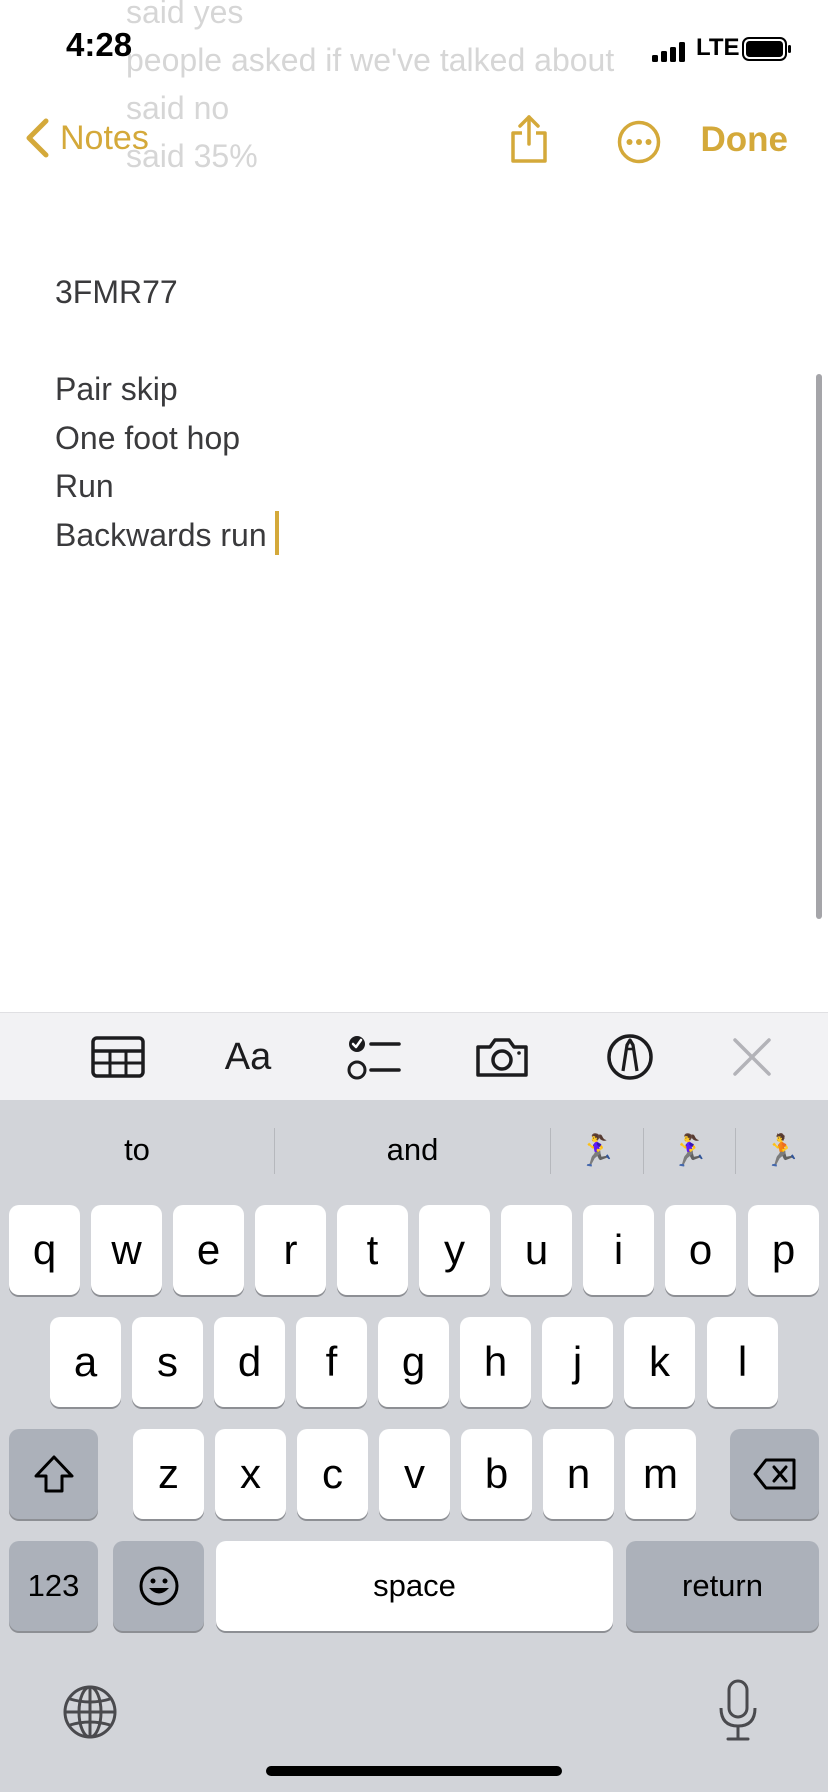 This screenshot has height=1792, width=828. Describe the element at coordinates (414, 1586) in the screenshot. I see `space-key: space` at that location.